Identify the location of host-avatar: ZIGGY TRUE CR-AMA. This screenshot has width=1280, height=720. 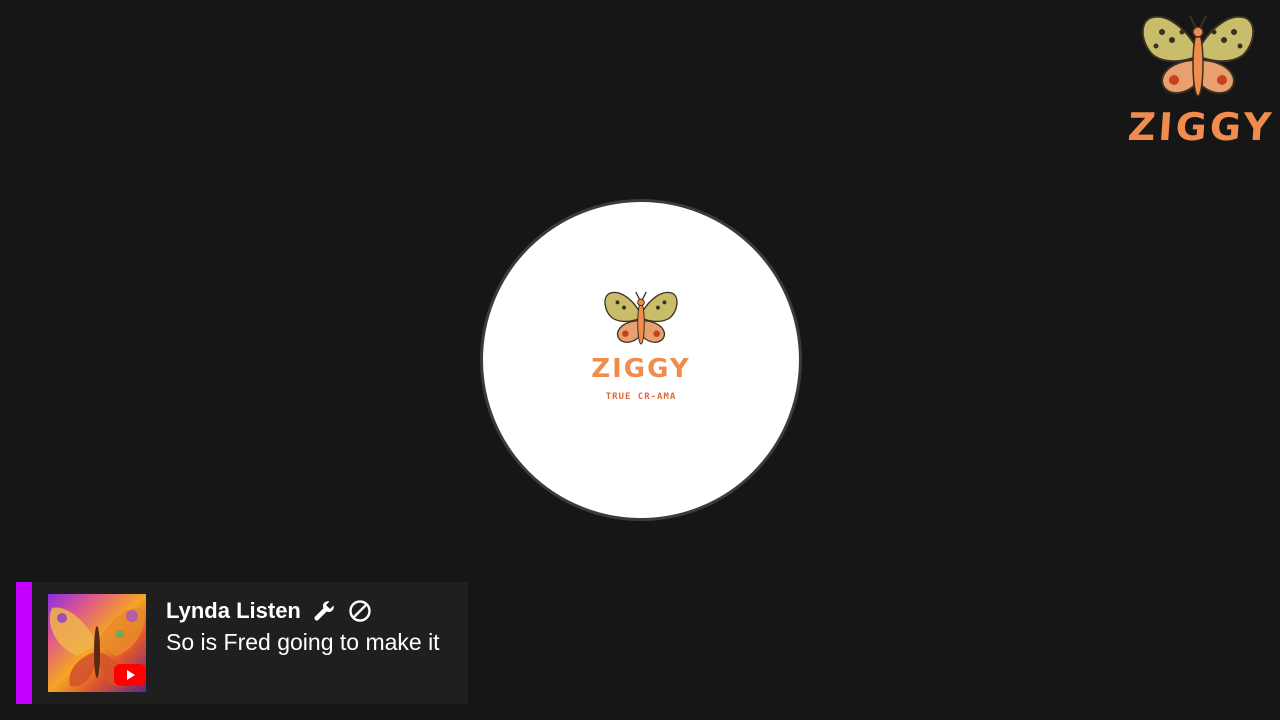
(641, 360).